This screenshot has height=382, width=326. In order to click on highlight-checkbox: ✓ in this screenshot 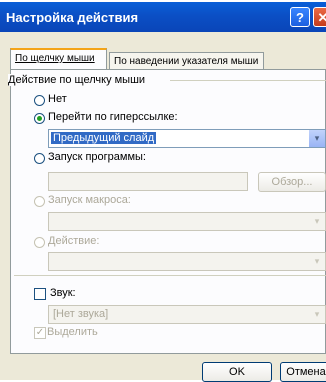, I will do `click(40, 333)`.